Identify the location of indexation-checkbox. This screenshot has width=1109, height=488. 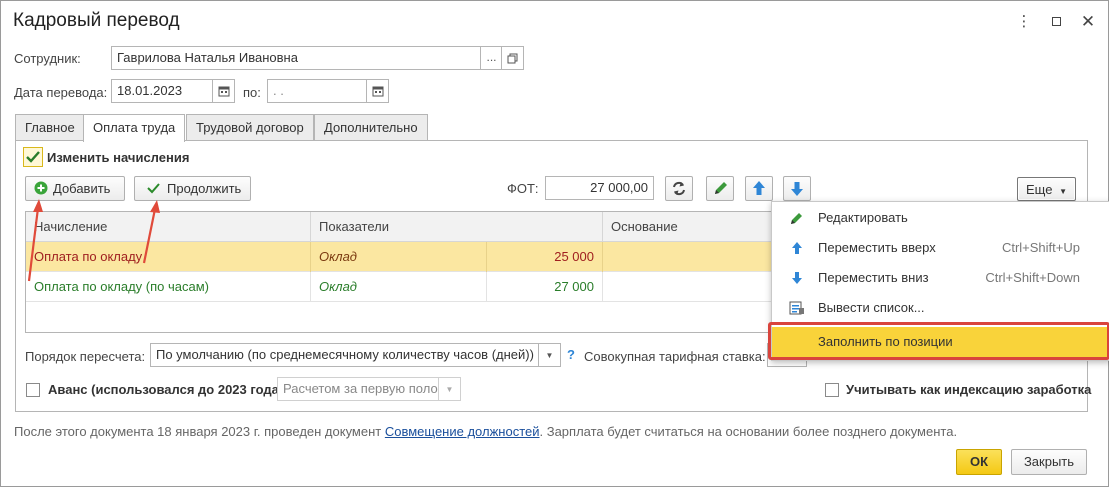
(832, 390).